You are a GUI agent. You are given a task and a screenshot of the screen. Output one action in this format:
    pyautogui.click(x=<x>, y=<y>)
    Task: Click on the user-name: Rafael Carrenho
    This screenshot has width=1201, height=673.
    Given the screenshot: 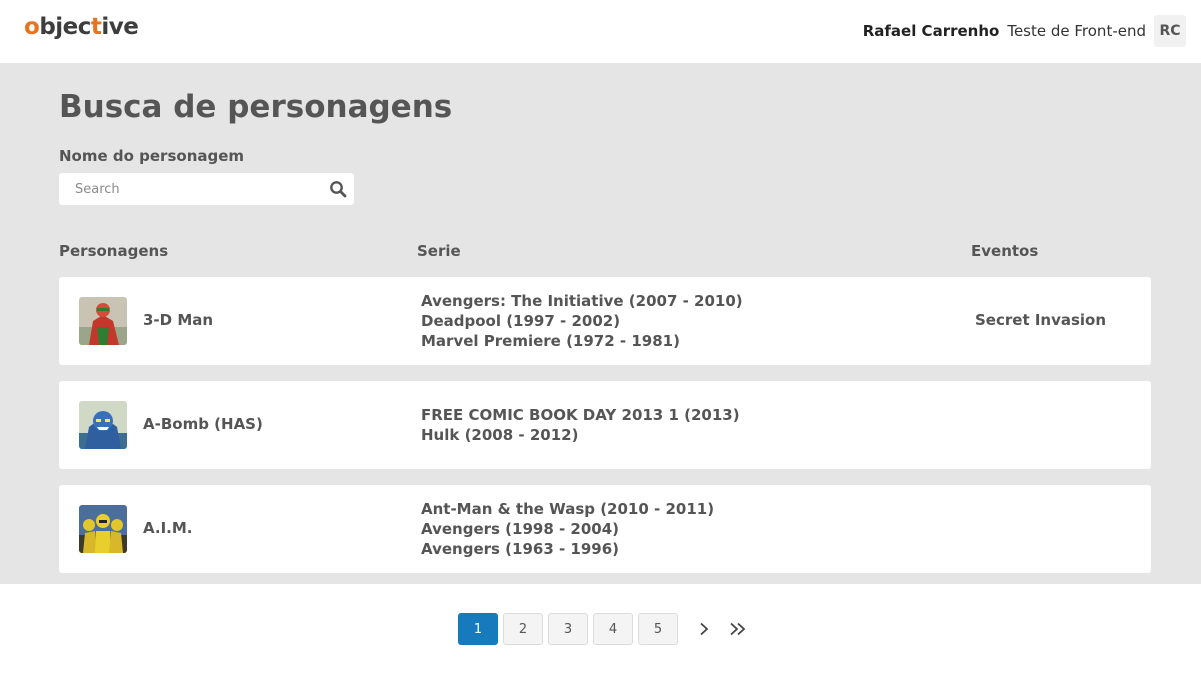 What is the action you would take?
    pyautogui.click(x=931, y=31)
    